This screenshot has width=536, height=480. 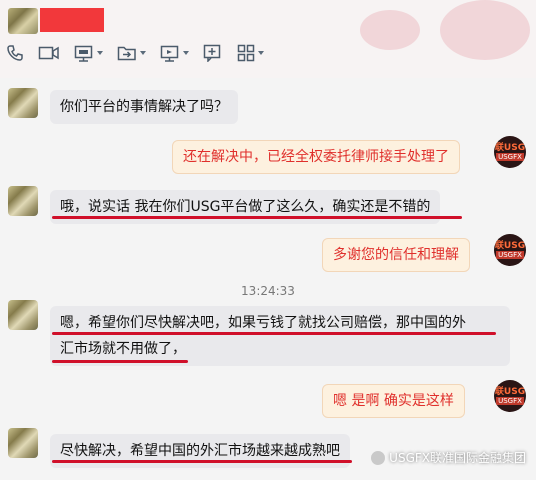 I want to click on screen-share-button, so click(x=88, y=53).